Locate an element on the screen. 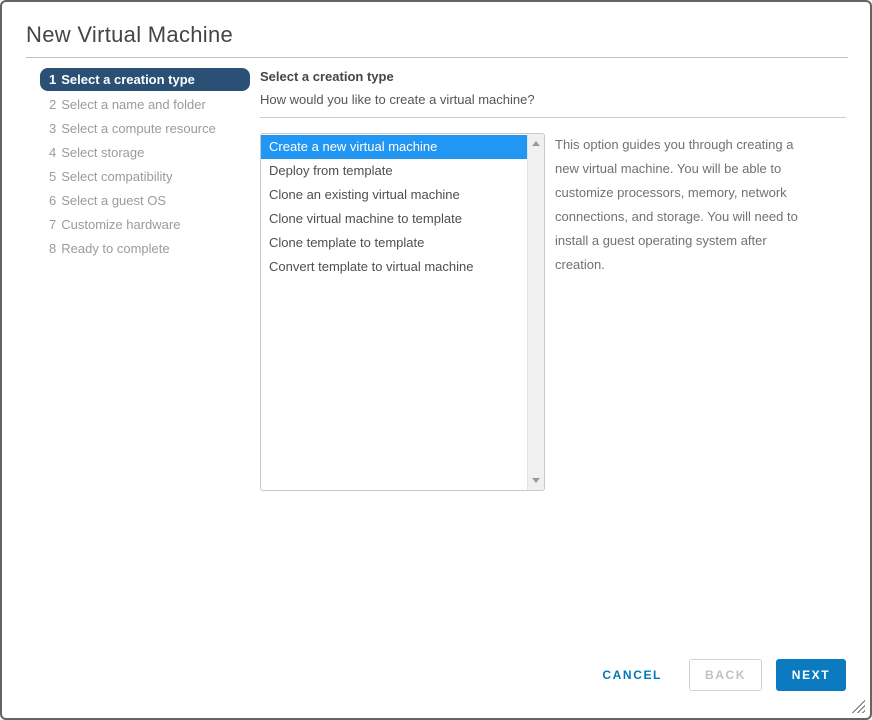  option-deploy-from-template: Deploy from template is located at coordinates (394, 171).